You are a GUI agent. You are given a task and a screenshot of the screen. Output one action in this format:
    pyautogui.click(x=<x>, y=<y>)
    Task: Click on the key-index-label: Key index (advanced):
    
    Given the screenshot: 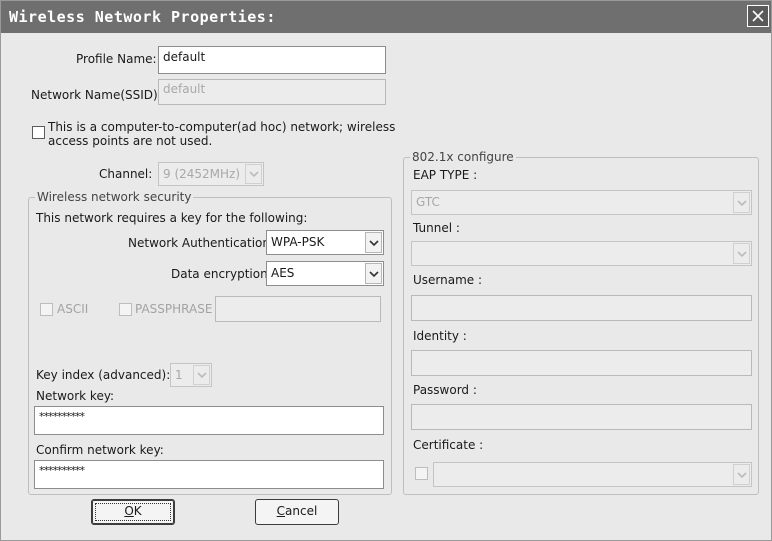 What is the action you would take?
    pyautogui.click(x=103, y=375)
    